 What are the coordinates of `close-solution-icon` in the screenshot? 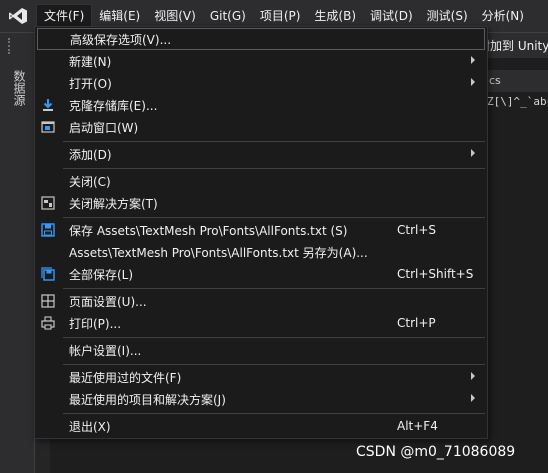 It's located at (48, 203).